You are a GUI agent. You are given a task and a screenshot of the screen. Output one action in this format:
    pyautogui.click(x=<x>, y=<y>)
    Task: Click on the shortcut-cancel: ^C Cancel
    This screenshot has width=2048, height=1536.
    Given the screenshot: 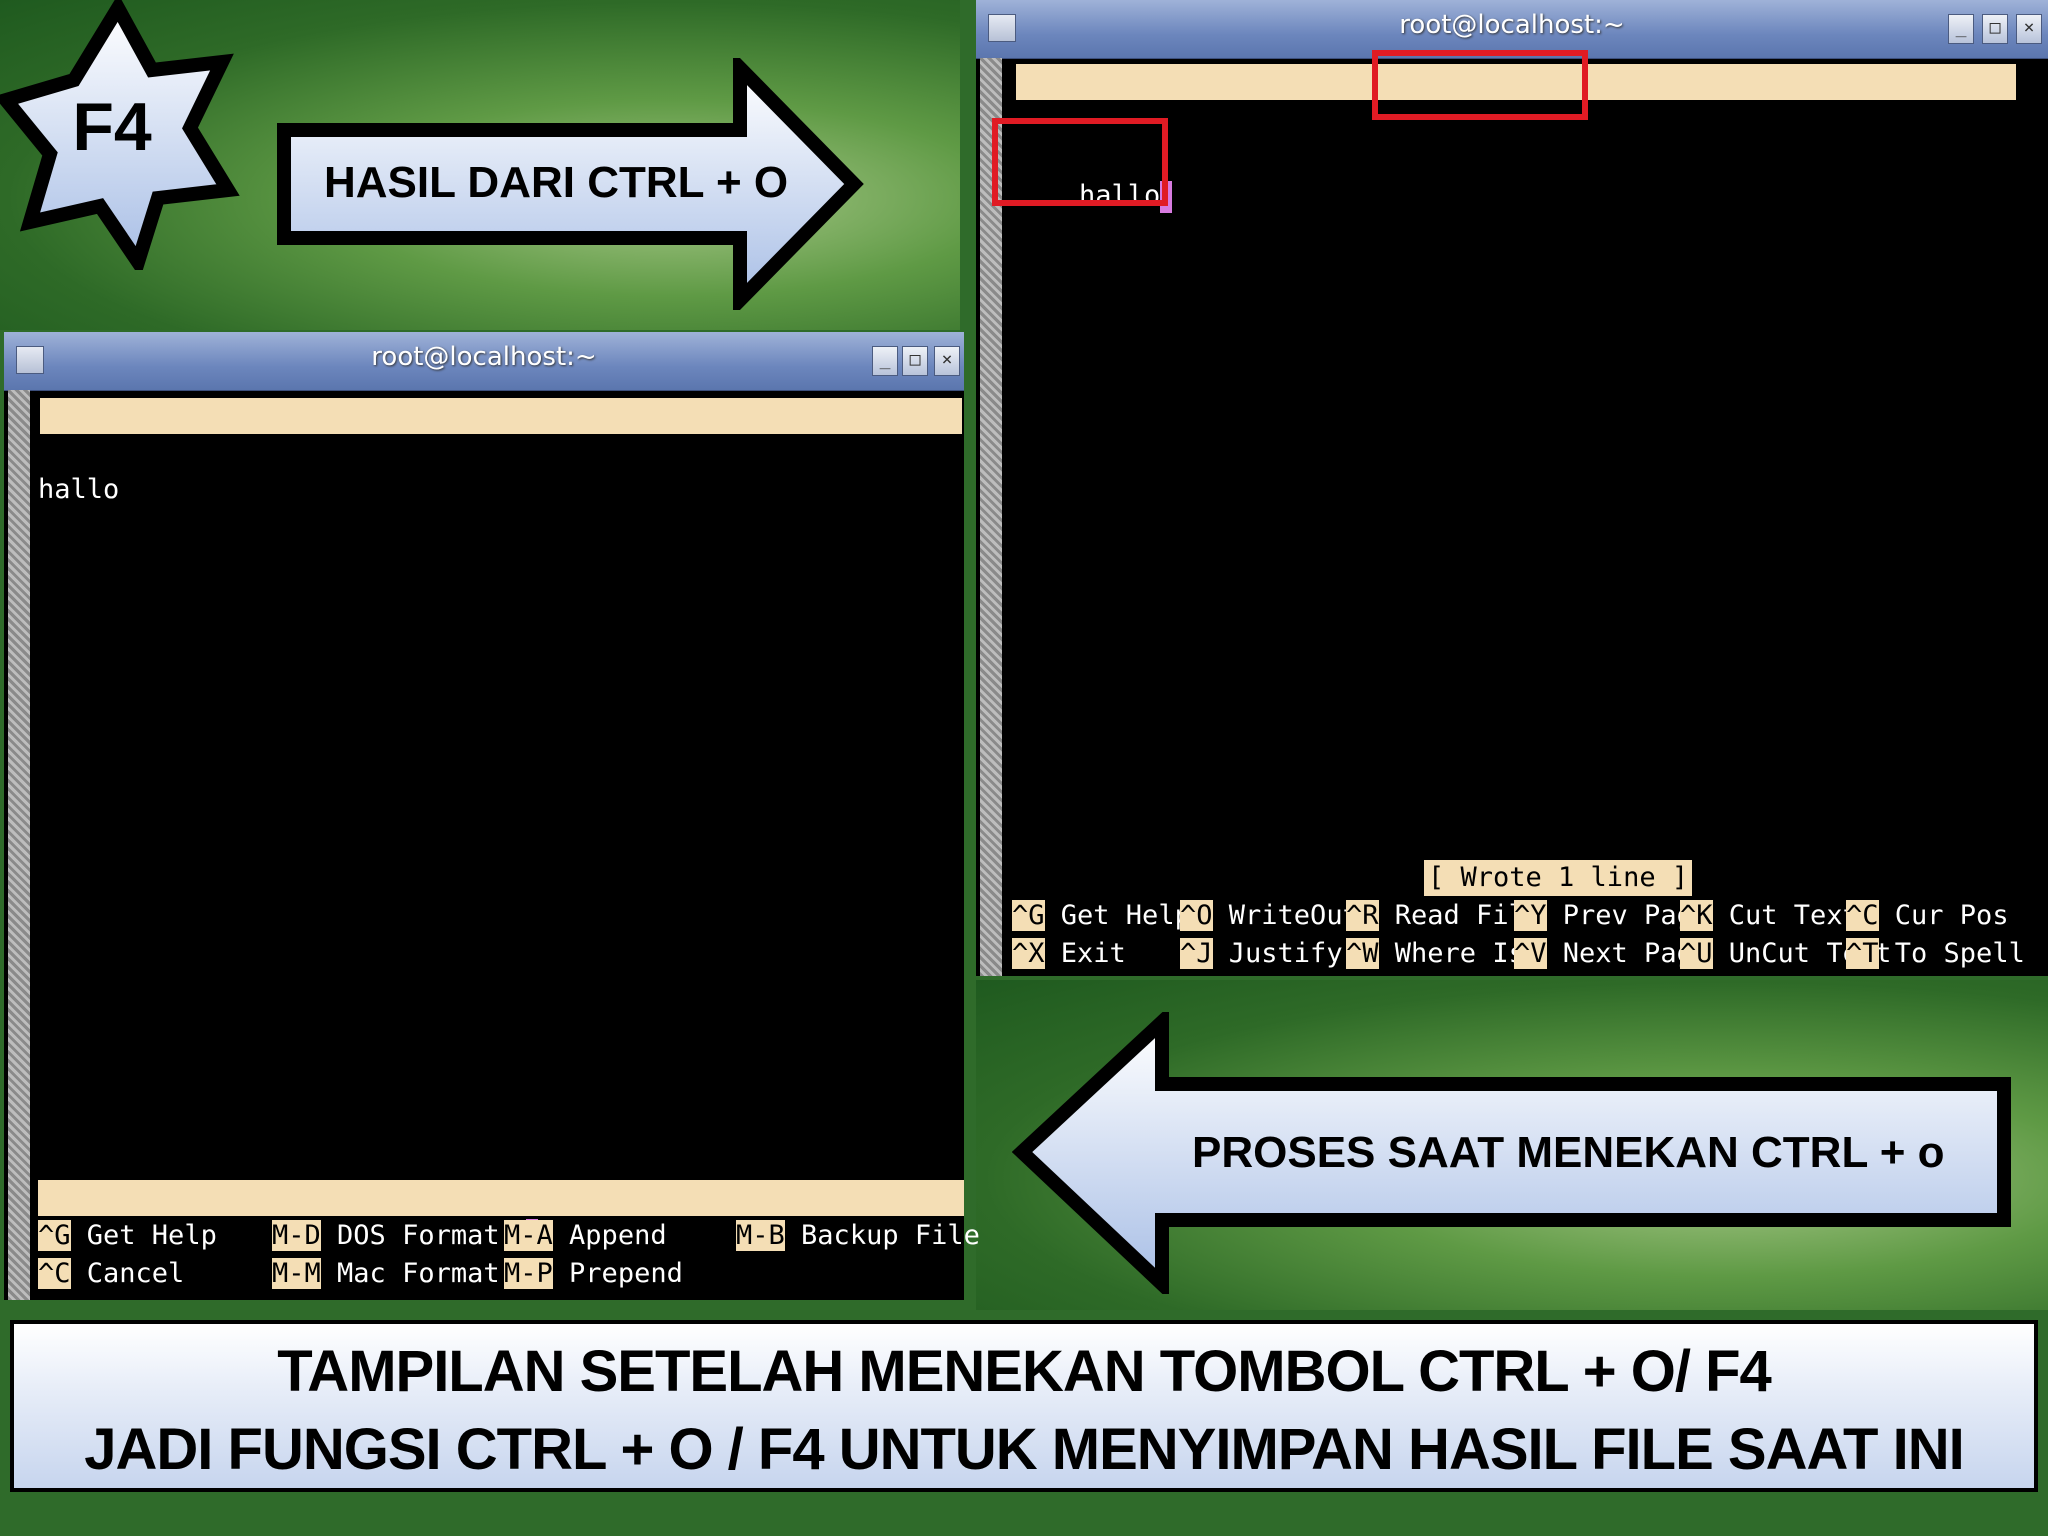 What is the action you would take?
    pyautogui.click(x=111, y=1274)
    